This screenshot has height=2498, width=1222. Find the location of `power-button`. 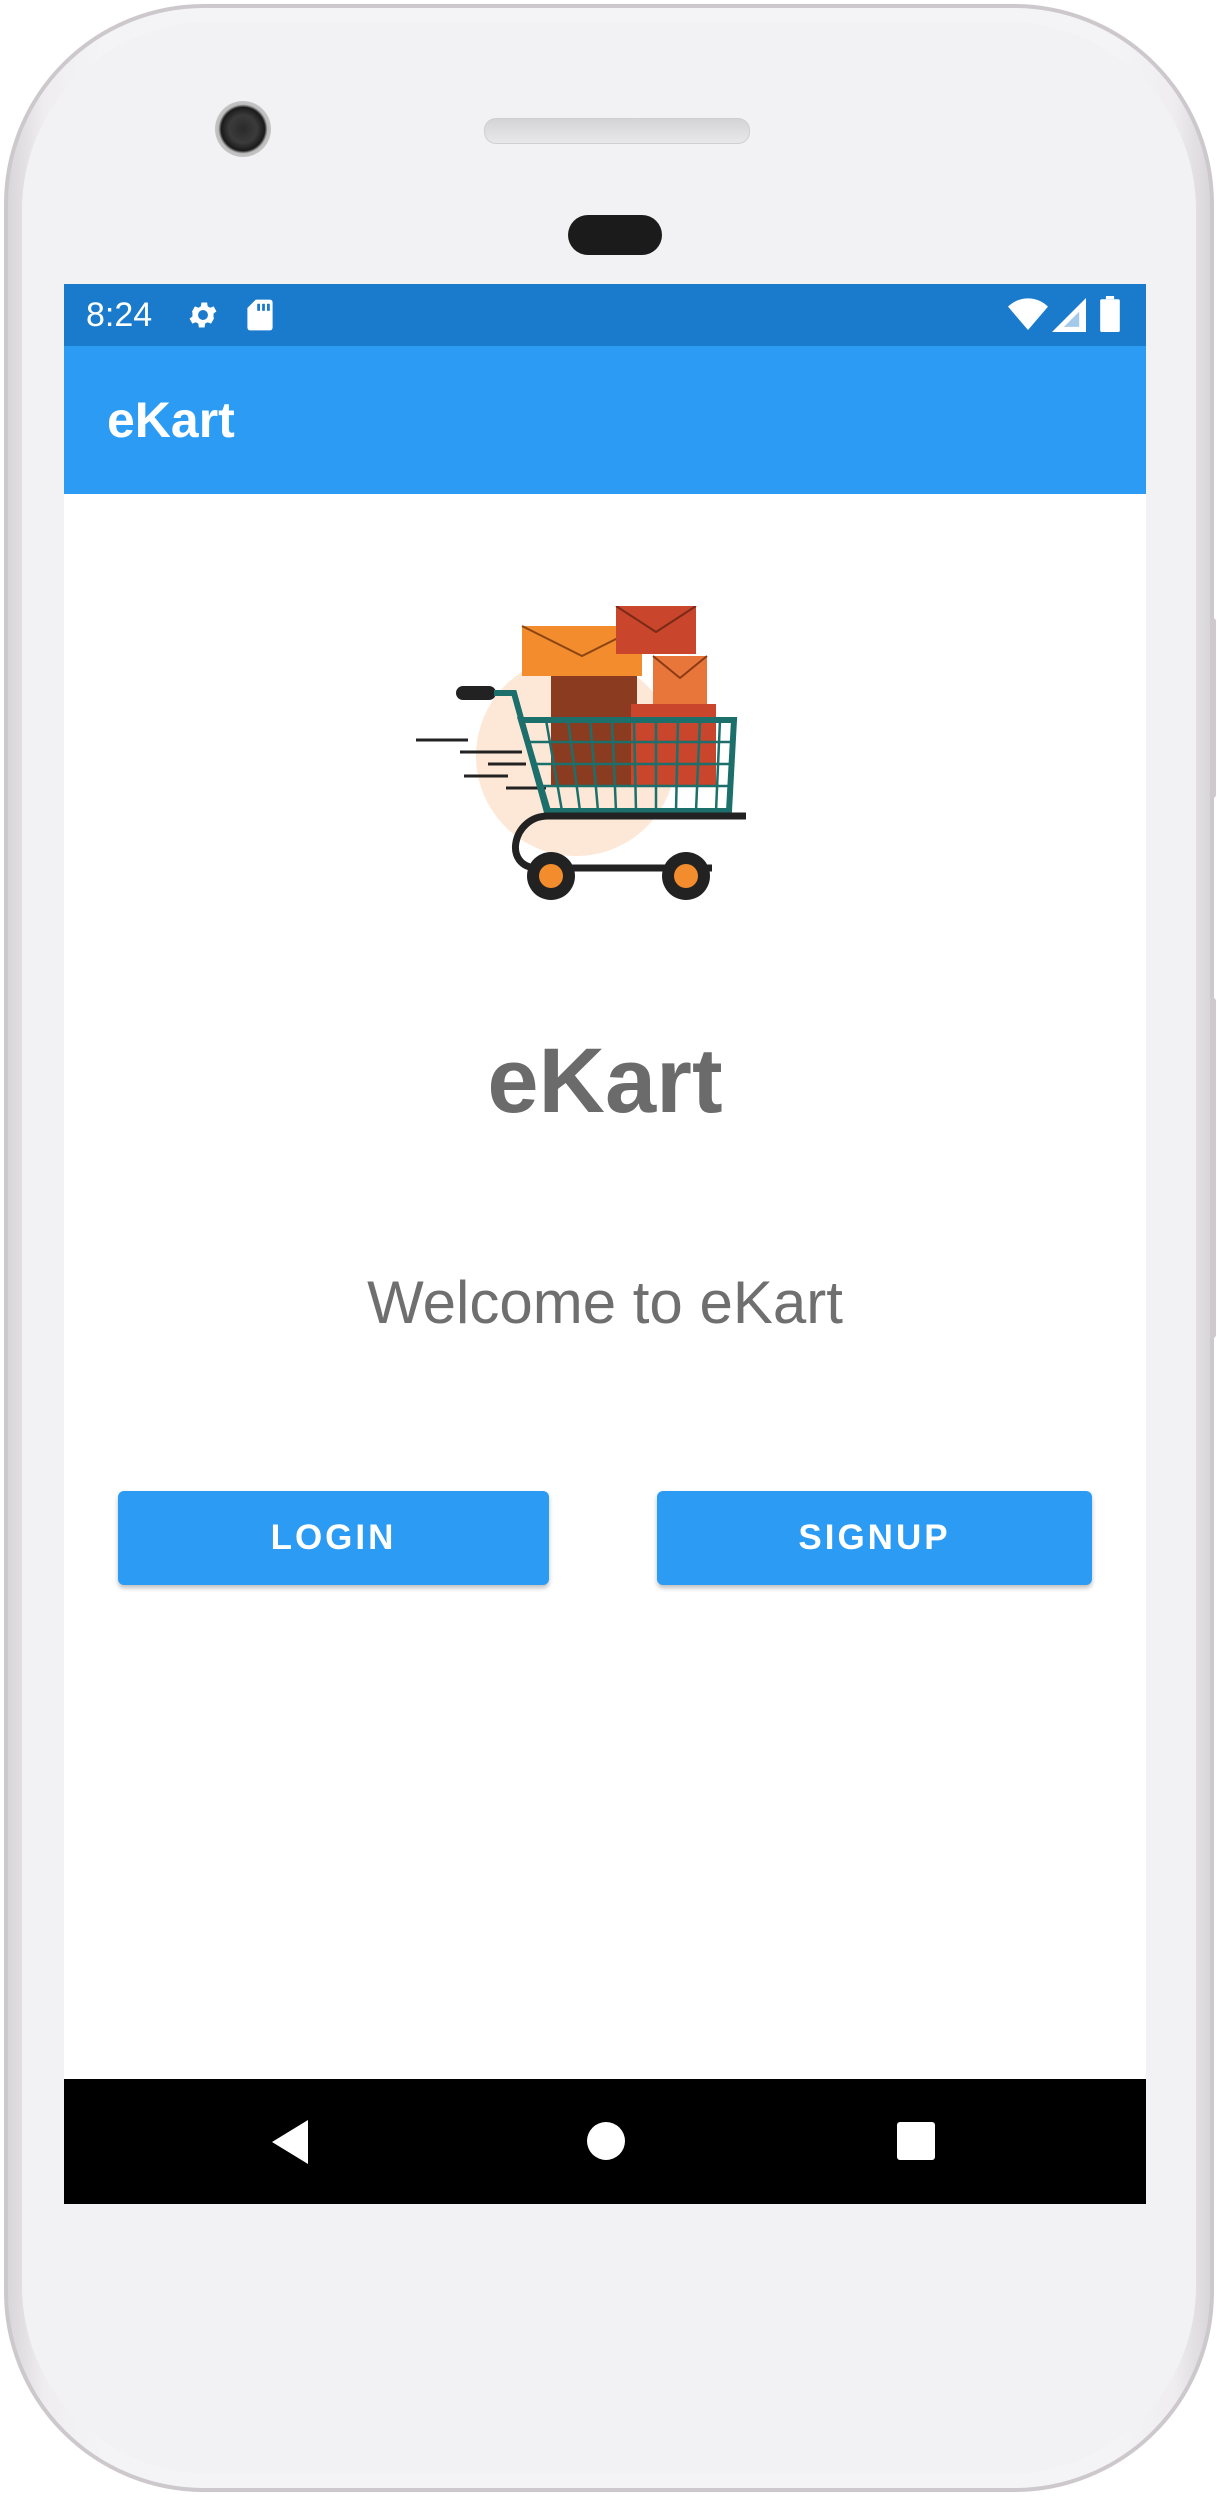

power-button is located at coordinates (1213, 708).